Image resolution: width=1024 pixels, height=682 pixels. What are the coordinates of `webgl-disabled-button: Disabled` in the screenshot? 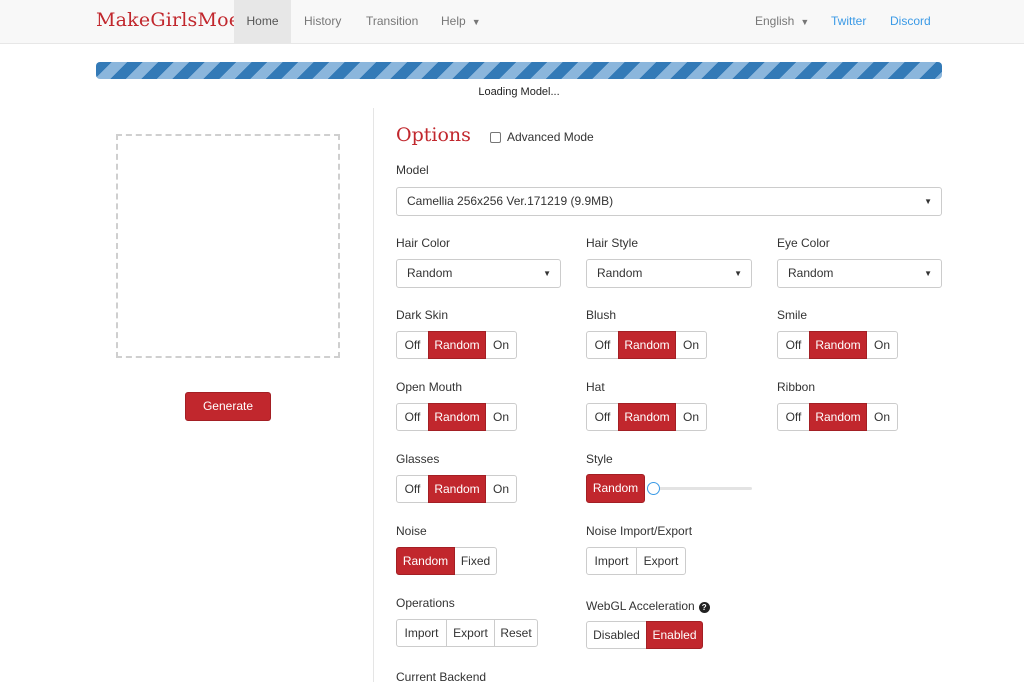 It's located at (616, 635).